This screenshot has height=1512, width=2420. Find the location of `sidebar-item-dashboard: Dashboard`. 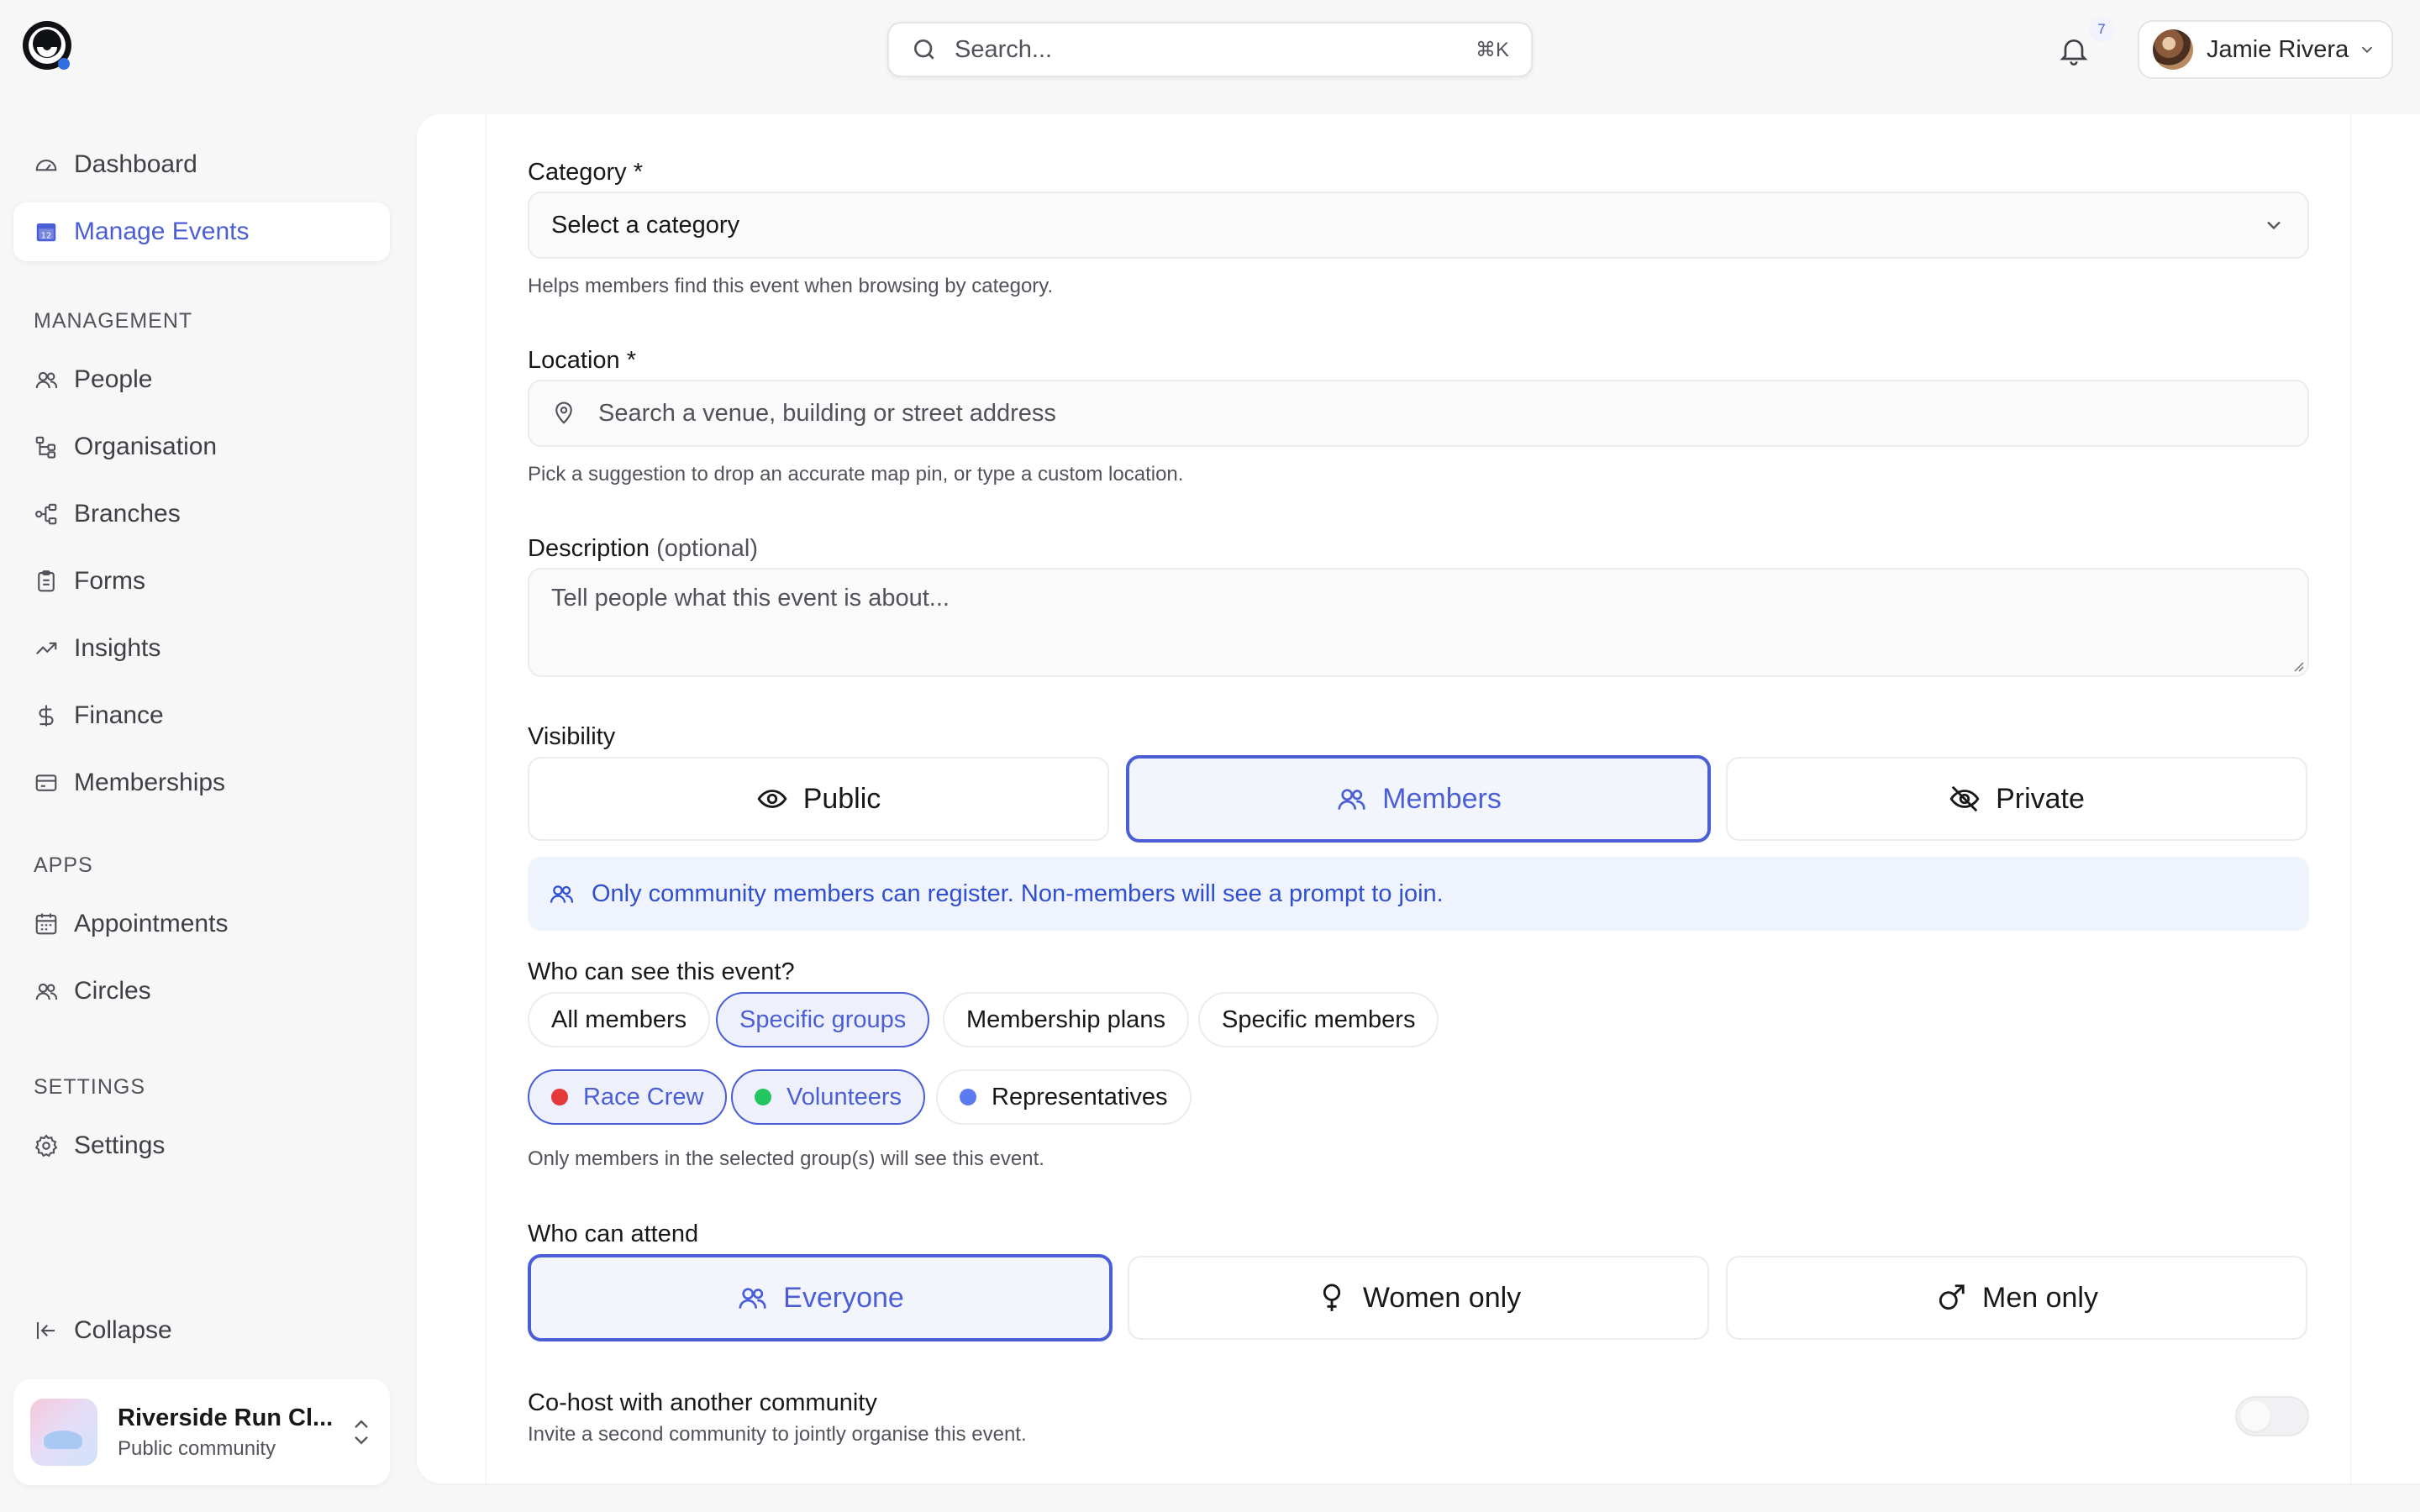

sidebar-item-dashboard: Dashboard is located at coordinates (202, 164).